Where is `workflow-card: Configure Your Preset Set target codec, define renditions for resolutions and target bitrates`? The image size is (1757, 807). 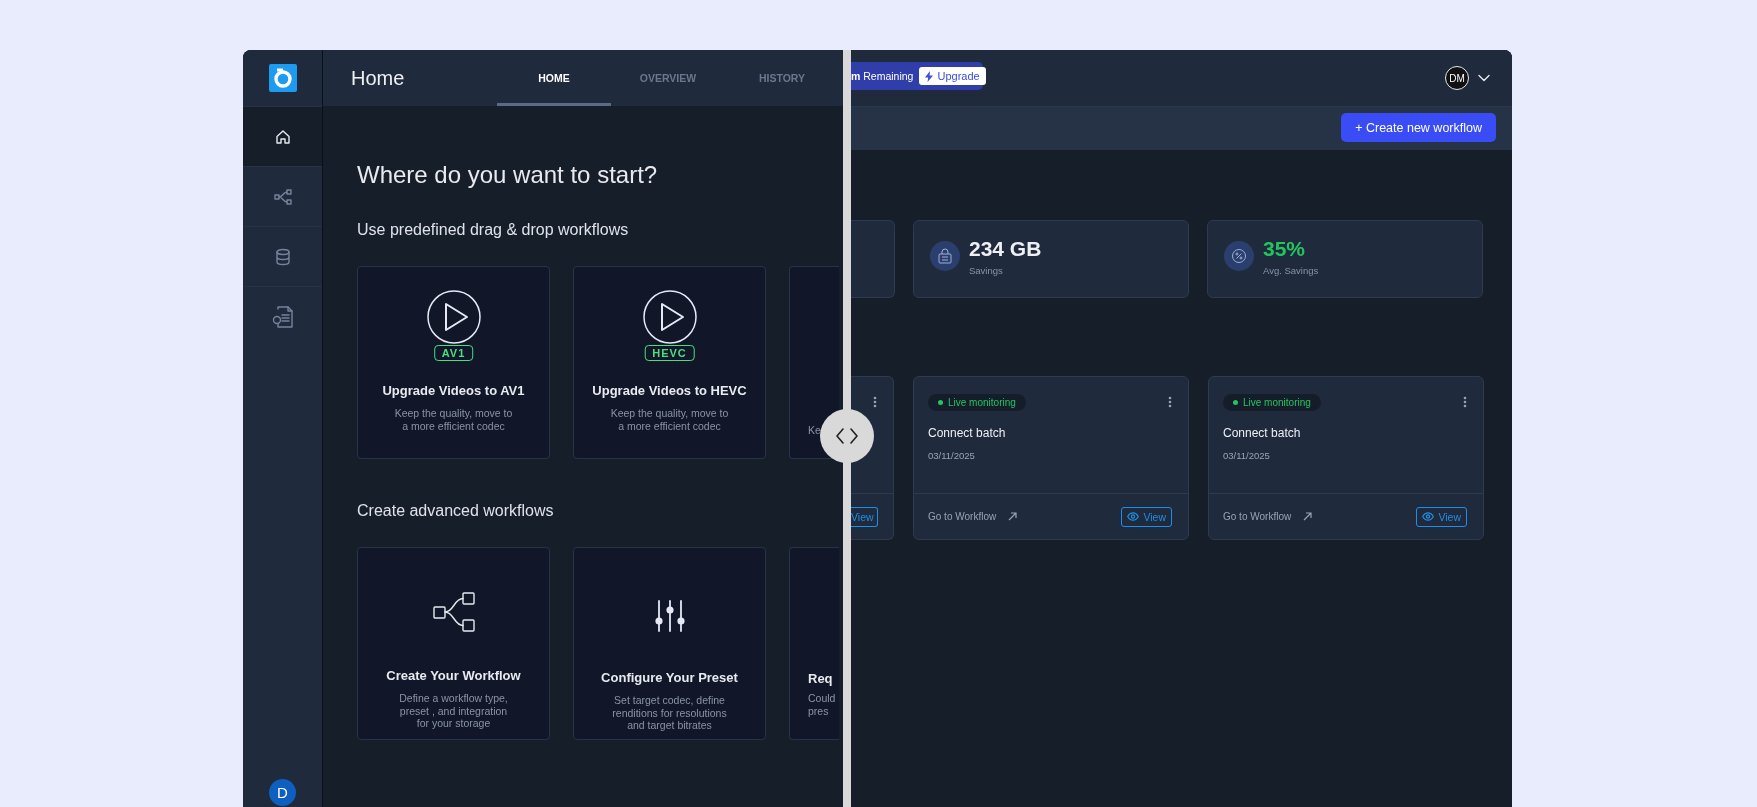
workflow-card: Configure Your Preset Set target codec, define renditions for resolutions and target bitrates is located at coordinates (669, 643).